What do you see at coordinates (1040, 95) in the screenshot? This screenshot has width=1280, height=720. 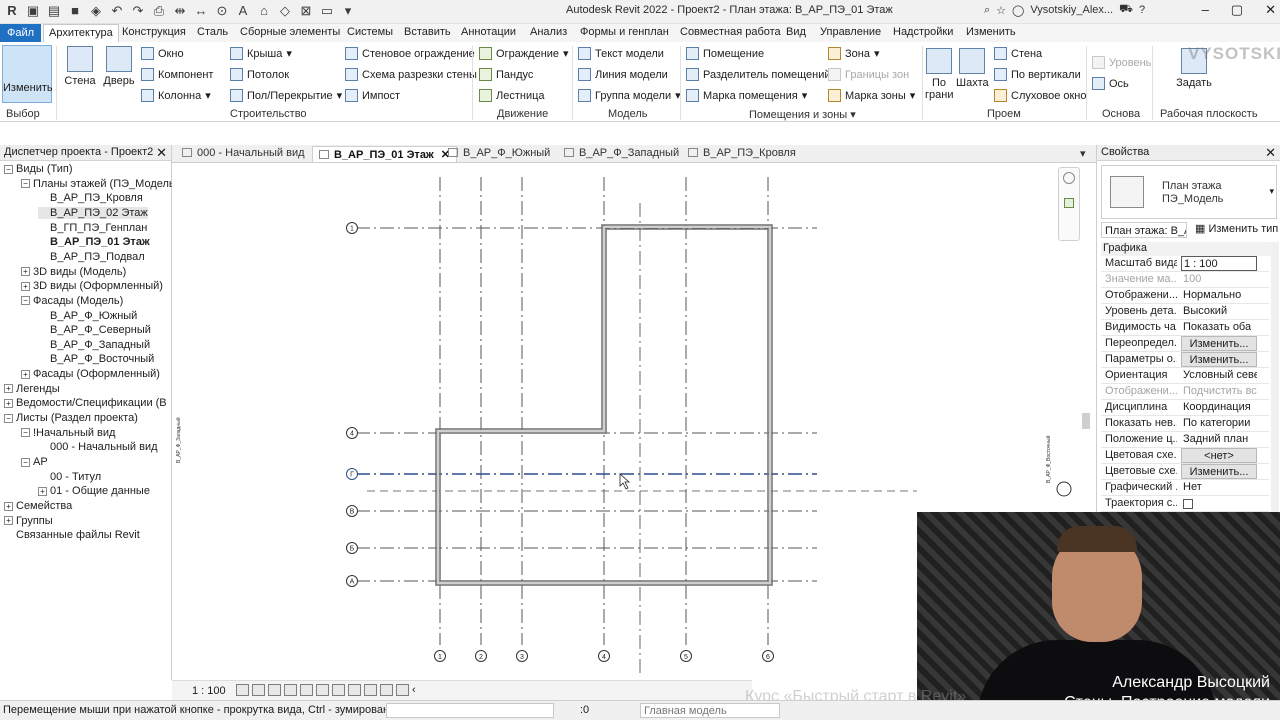 I see `dormer-button: Слуховое окно` at bounding box center [1040, 95].